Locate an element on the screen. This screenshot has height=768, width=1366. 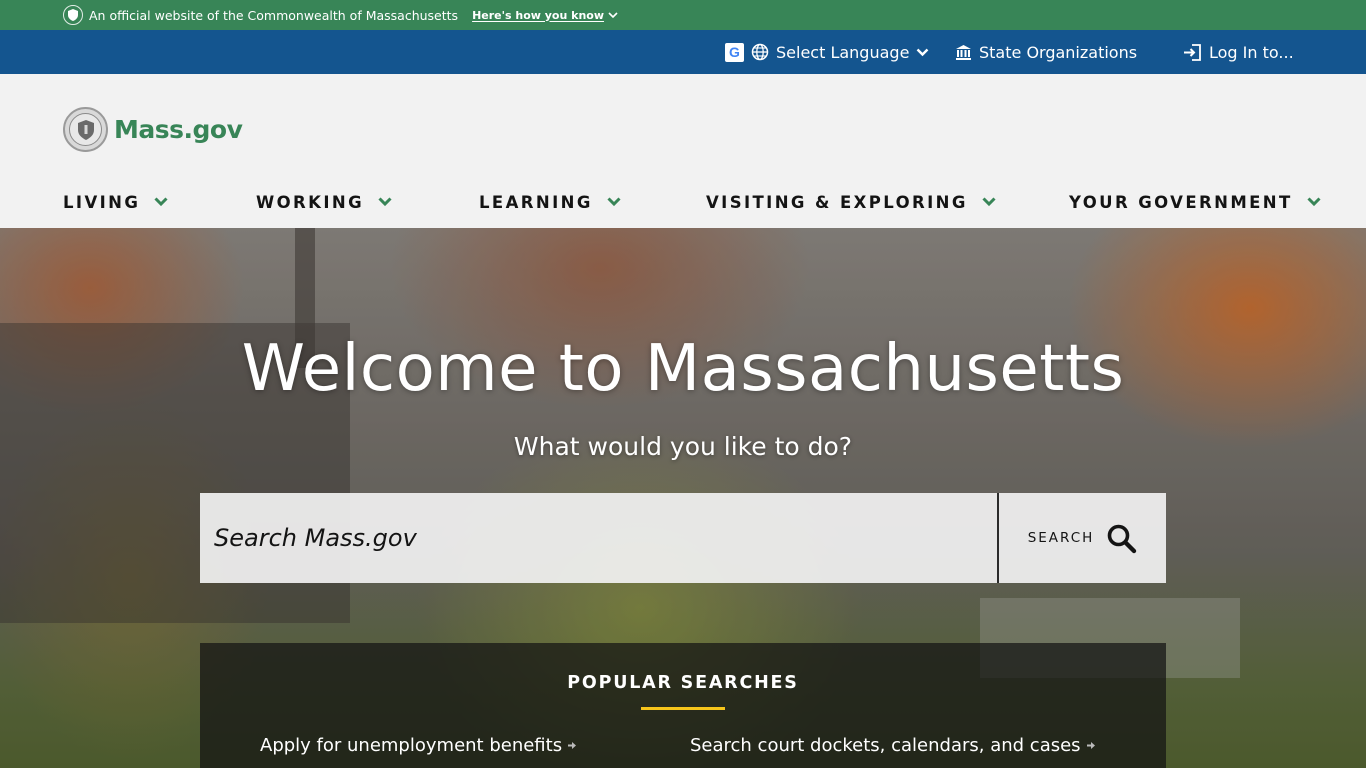
globe-icon is located at coordinates (760, 52).